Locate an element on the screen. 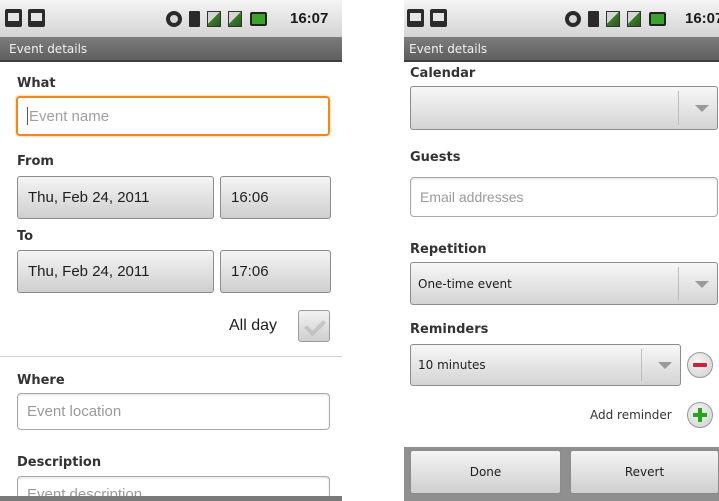  all-day-checkbox is located at coordinates (314, 326).